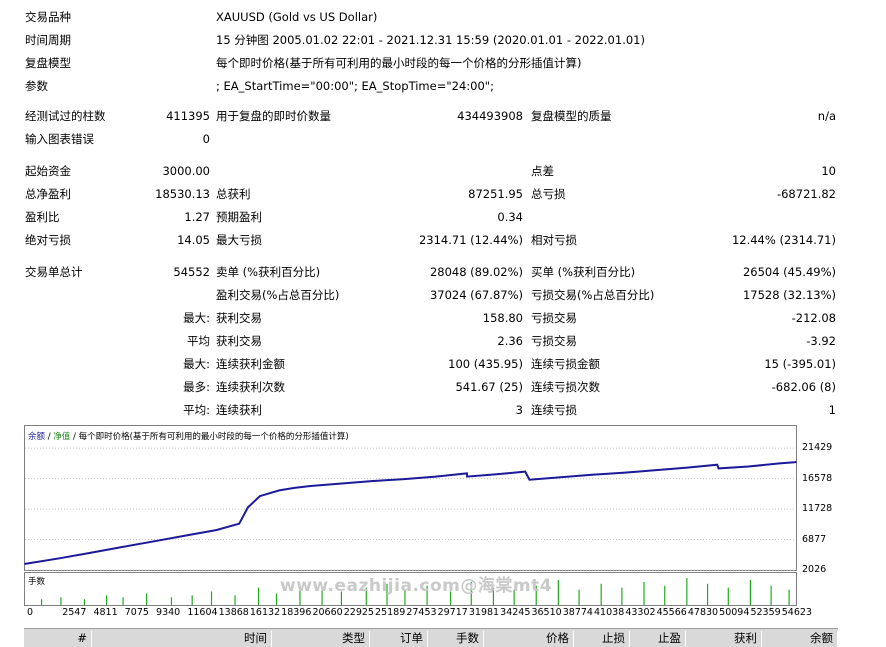  What do you see at coordinates (358, 612) in the screenshot?
I see `x-tick-label: 22925` at bounding box center [358, 612].